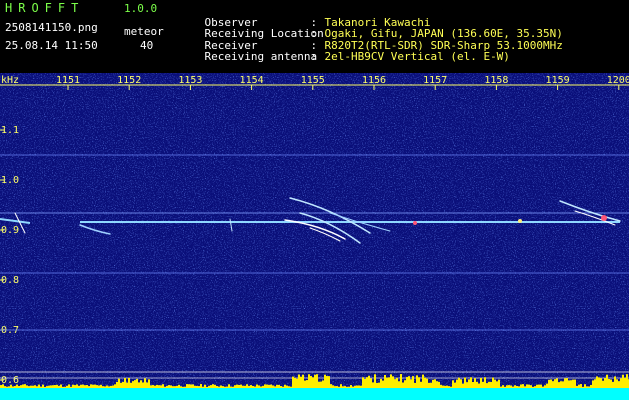  What do you see at coordinates (558, 80) in the screenshot?
I see `time-tick-label: 1159` at bounding box center [558, 80].